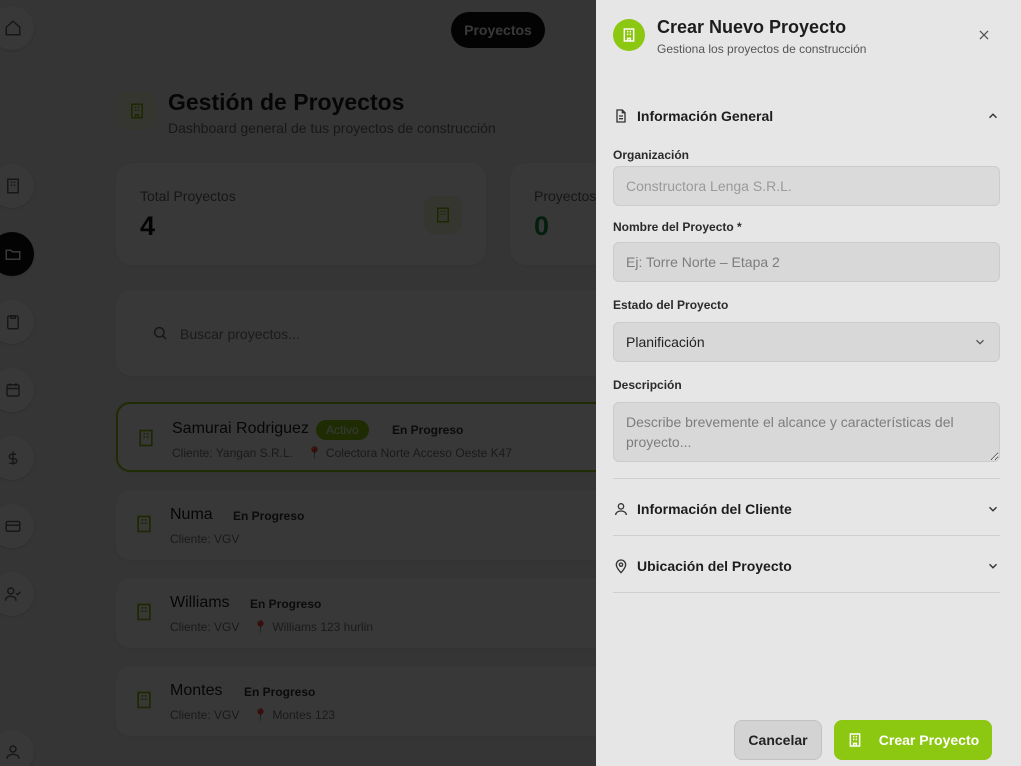  What do you see at coordinates (301, 214) in the screenshot?
I see `stat-card-total: Total Proyectos 4` at bounding box center [301, 214].